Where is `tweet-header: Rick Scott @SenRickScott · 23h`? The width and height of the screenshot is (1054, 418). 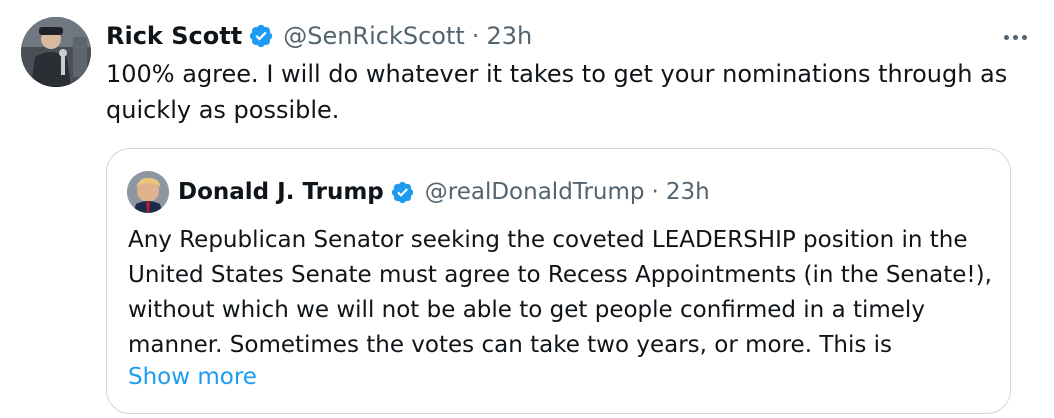 tweet-header: Rick Scott @SenRickScott · 23h is located at coordinates (319, 36).